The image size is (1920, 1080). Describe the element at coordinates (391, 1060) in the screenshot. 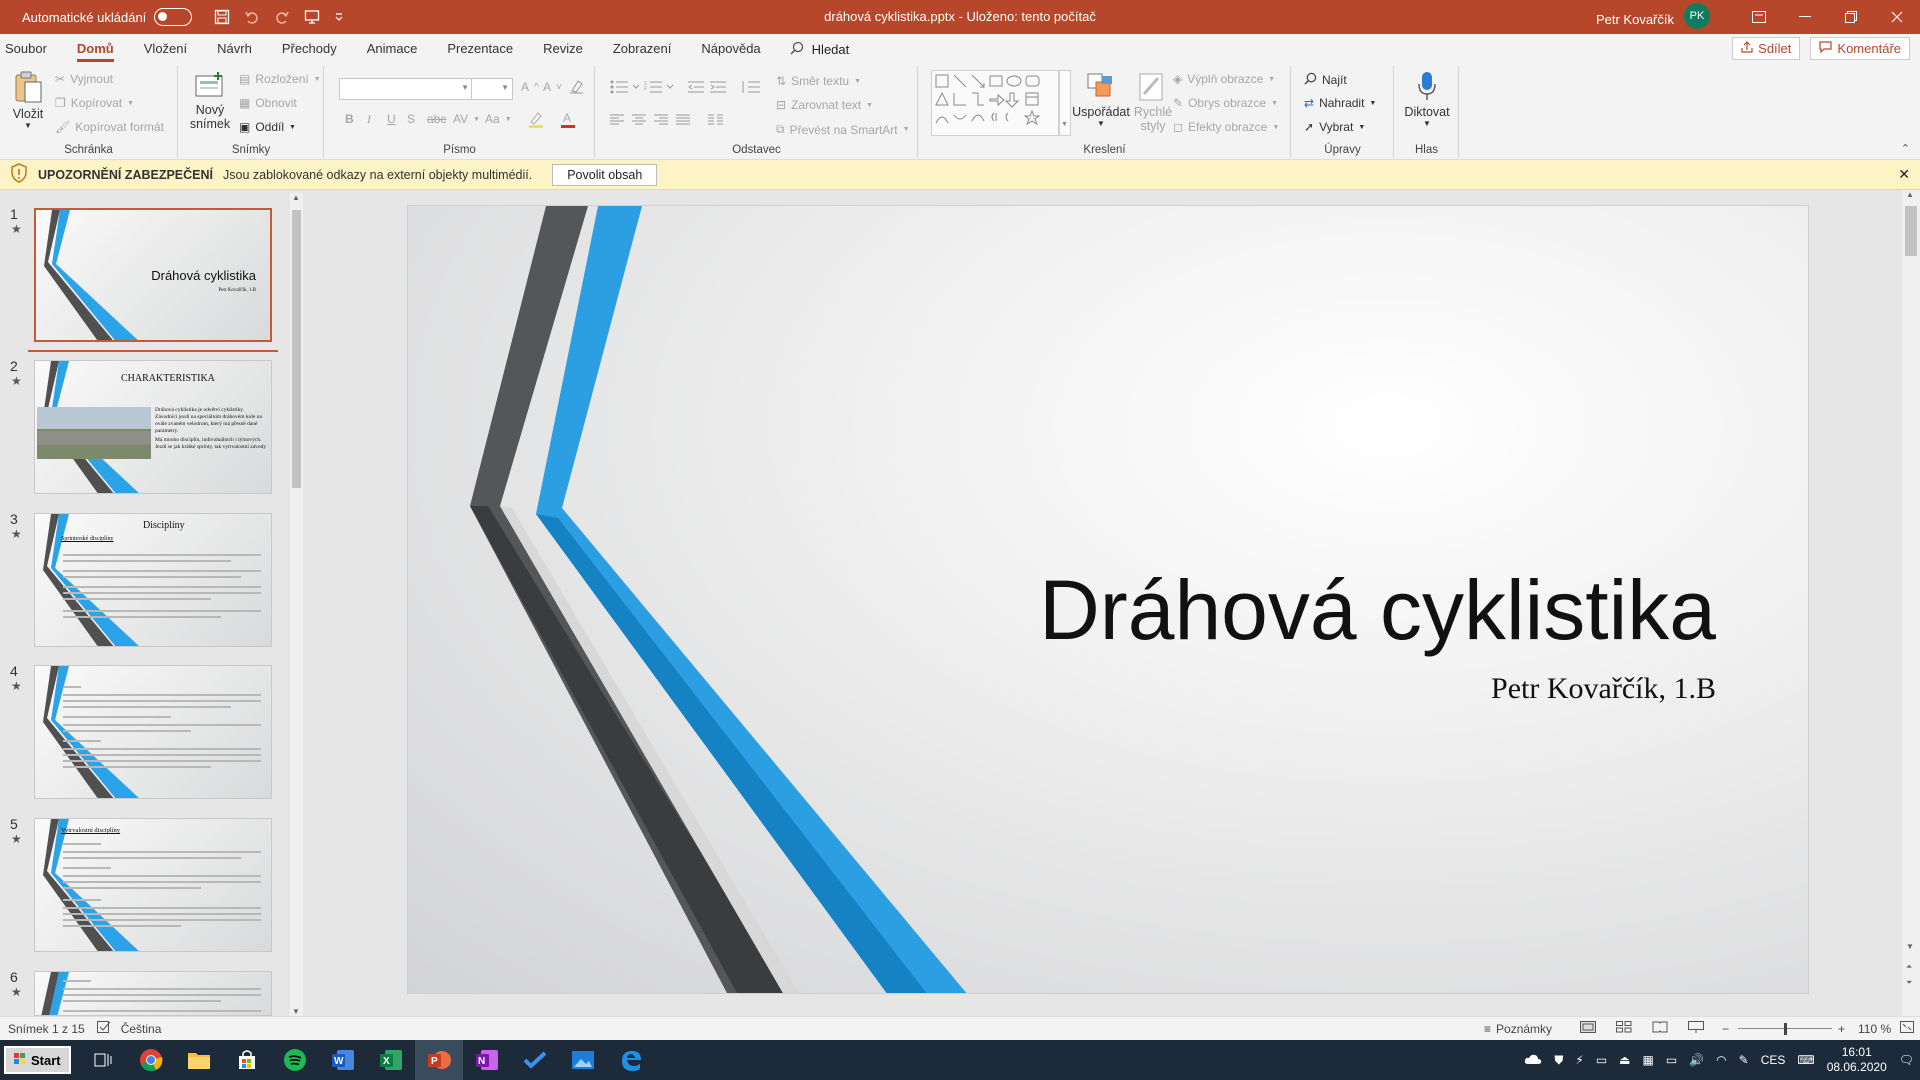

I see `excel-icon: X` at that location.